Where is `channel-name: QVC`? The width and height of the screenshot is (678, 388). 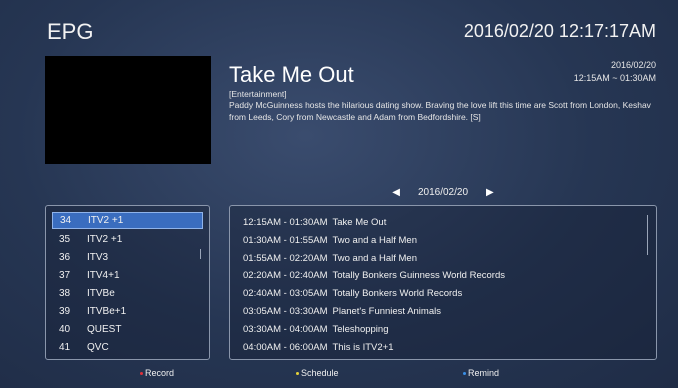
channel-name: QVC is located at coordinates (98, 347).